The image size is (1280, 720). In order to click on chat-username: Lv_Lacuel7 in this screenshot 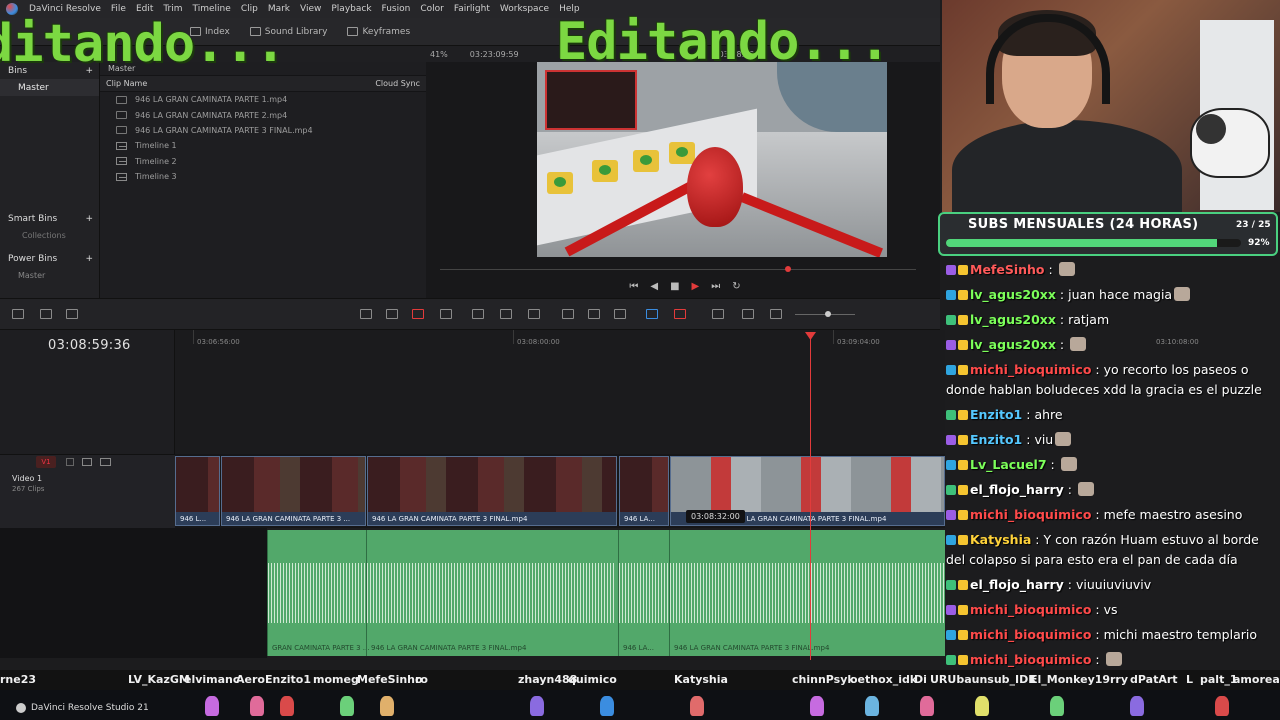, I will do `click(1008, 464)`.